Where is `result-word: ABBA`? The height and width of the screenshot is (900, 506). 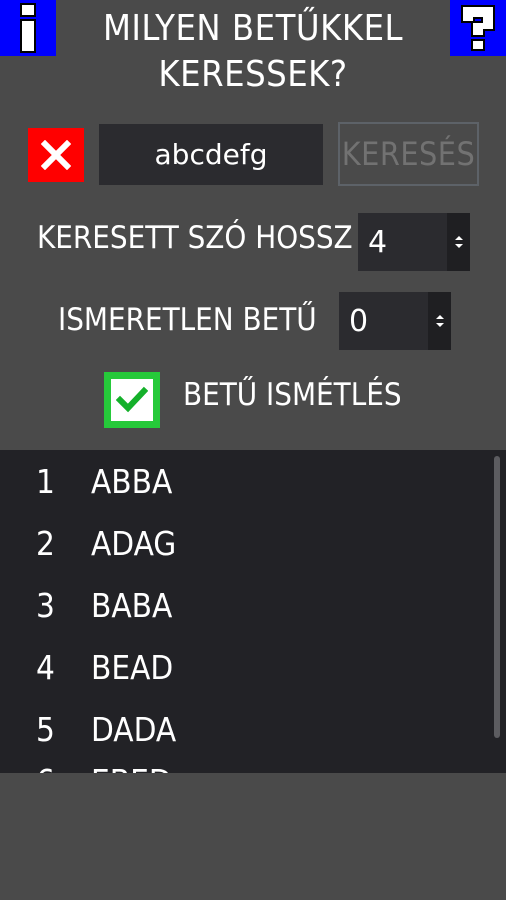
result-word: ABBA is located at coordinates (132, 481).